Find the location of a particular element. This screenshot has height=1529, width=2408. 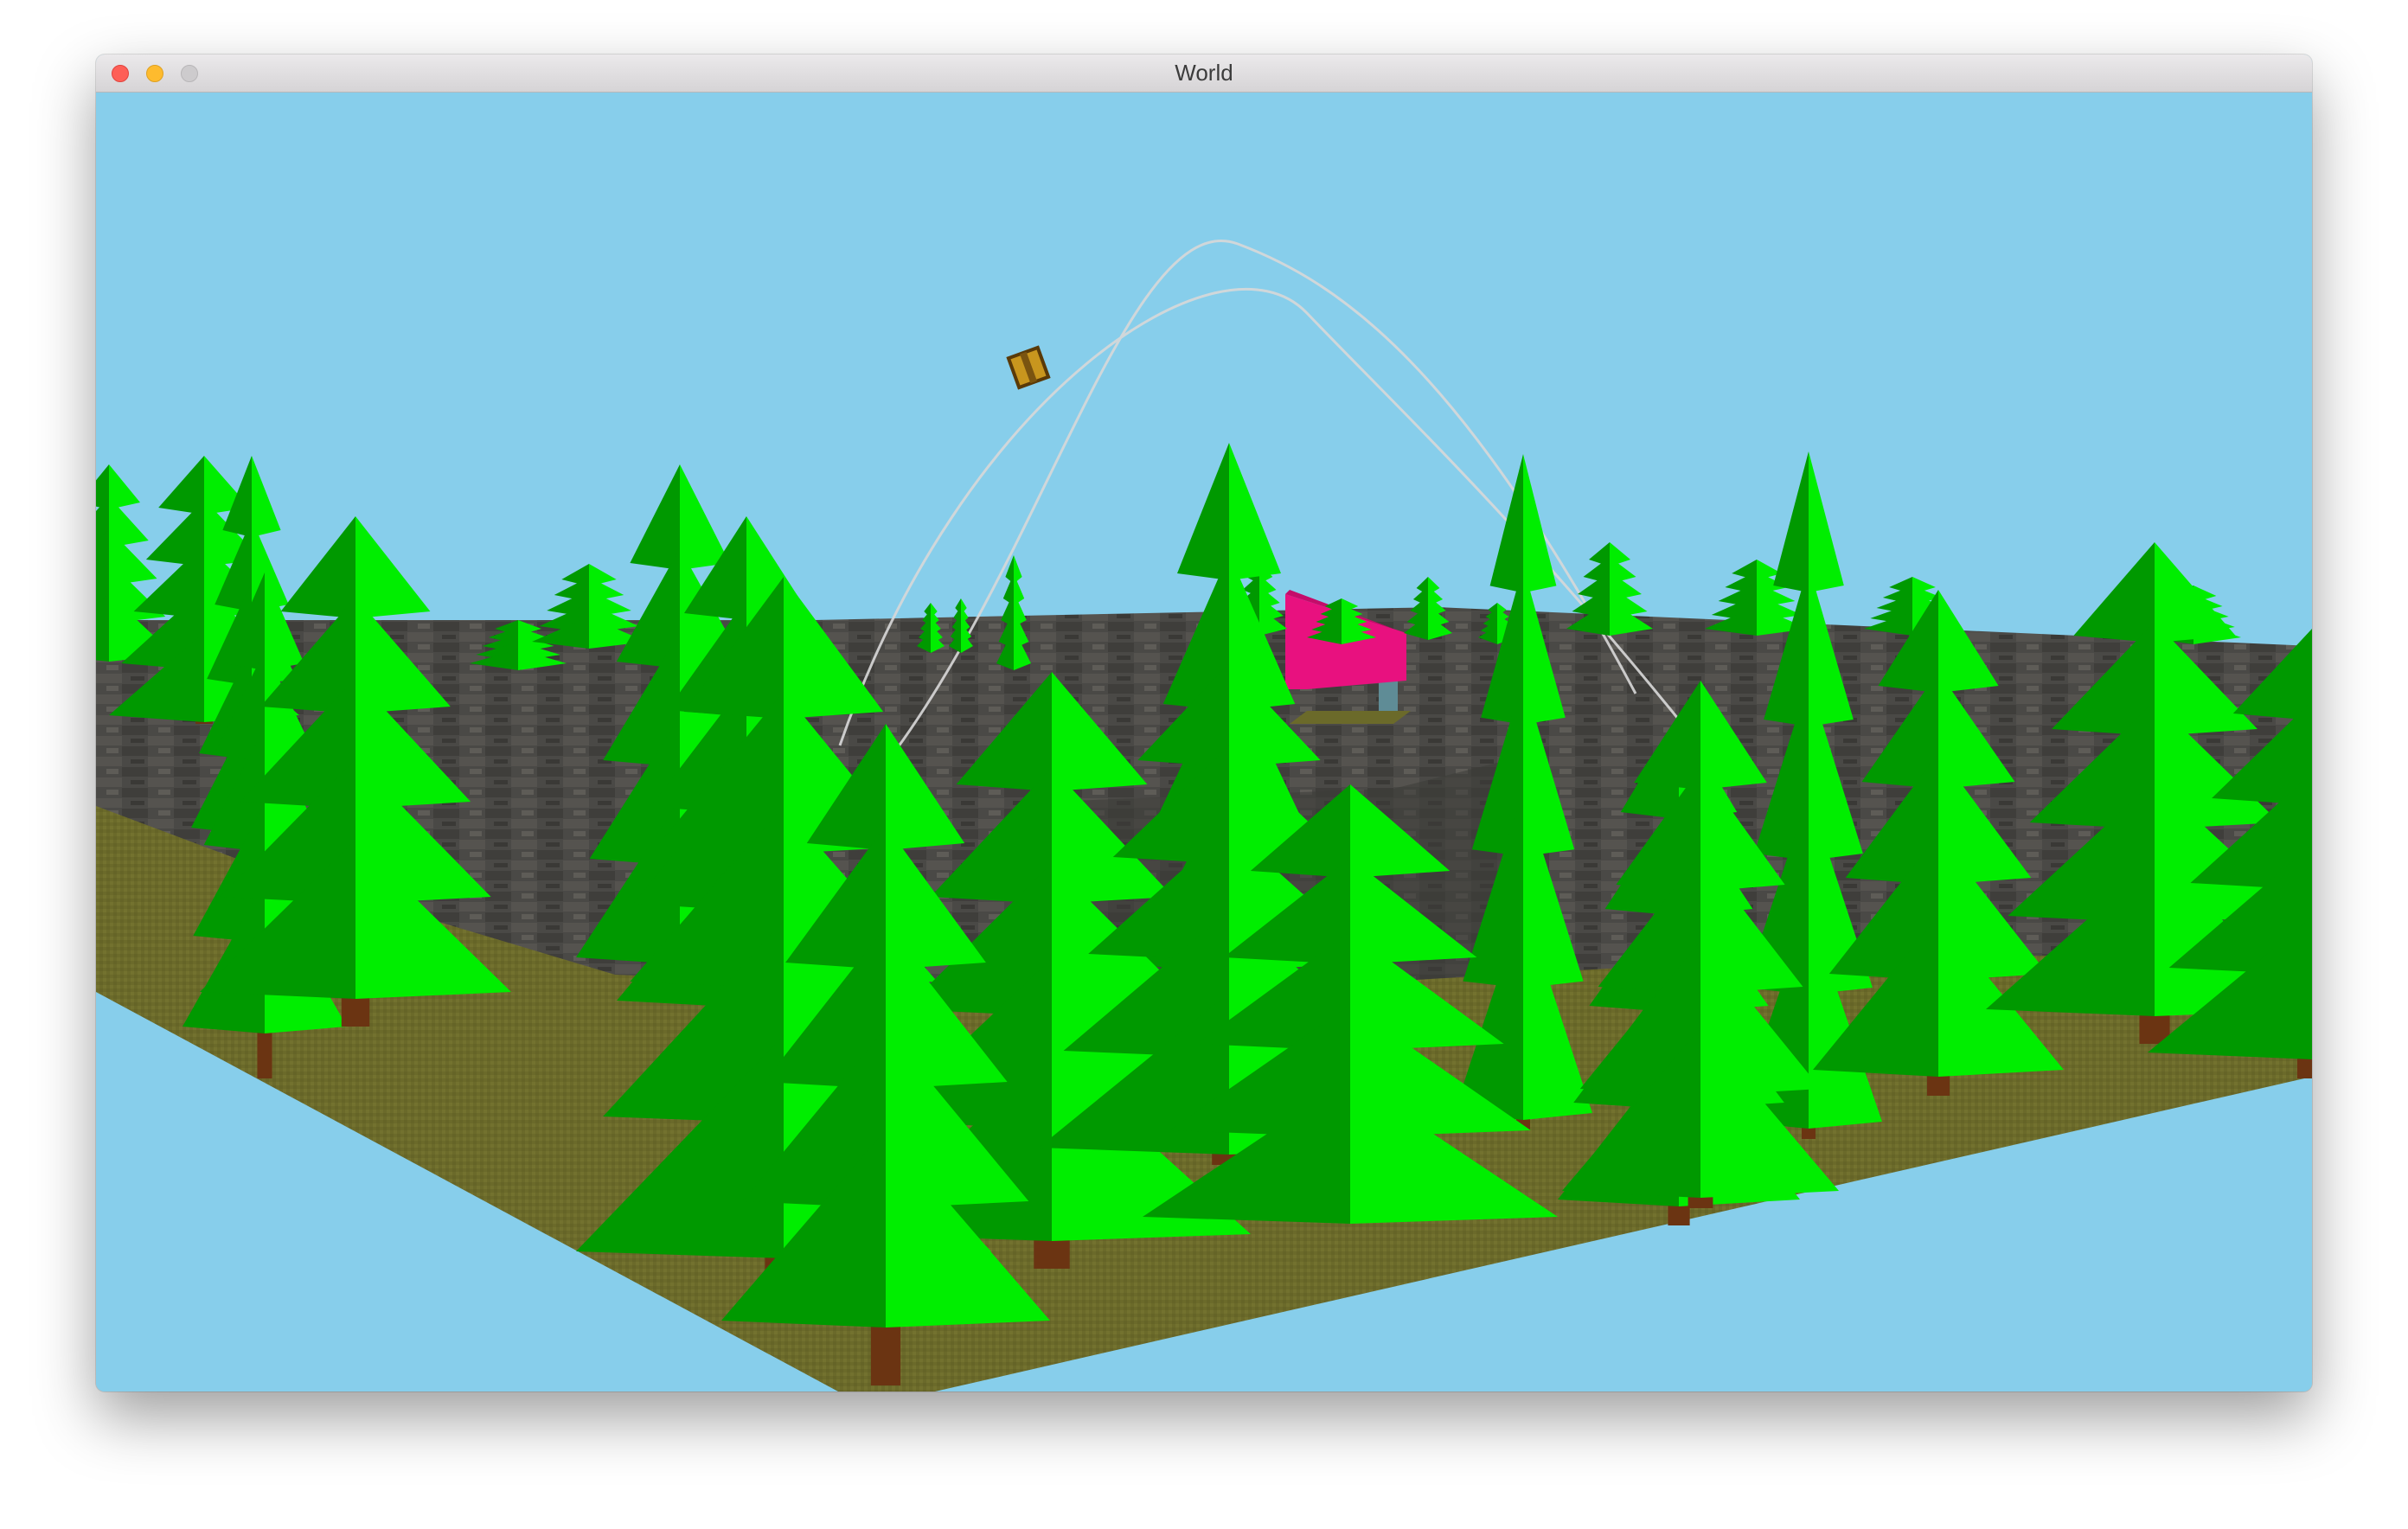

title-bar: World is located at coordinates (1204, 74).